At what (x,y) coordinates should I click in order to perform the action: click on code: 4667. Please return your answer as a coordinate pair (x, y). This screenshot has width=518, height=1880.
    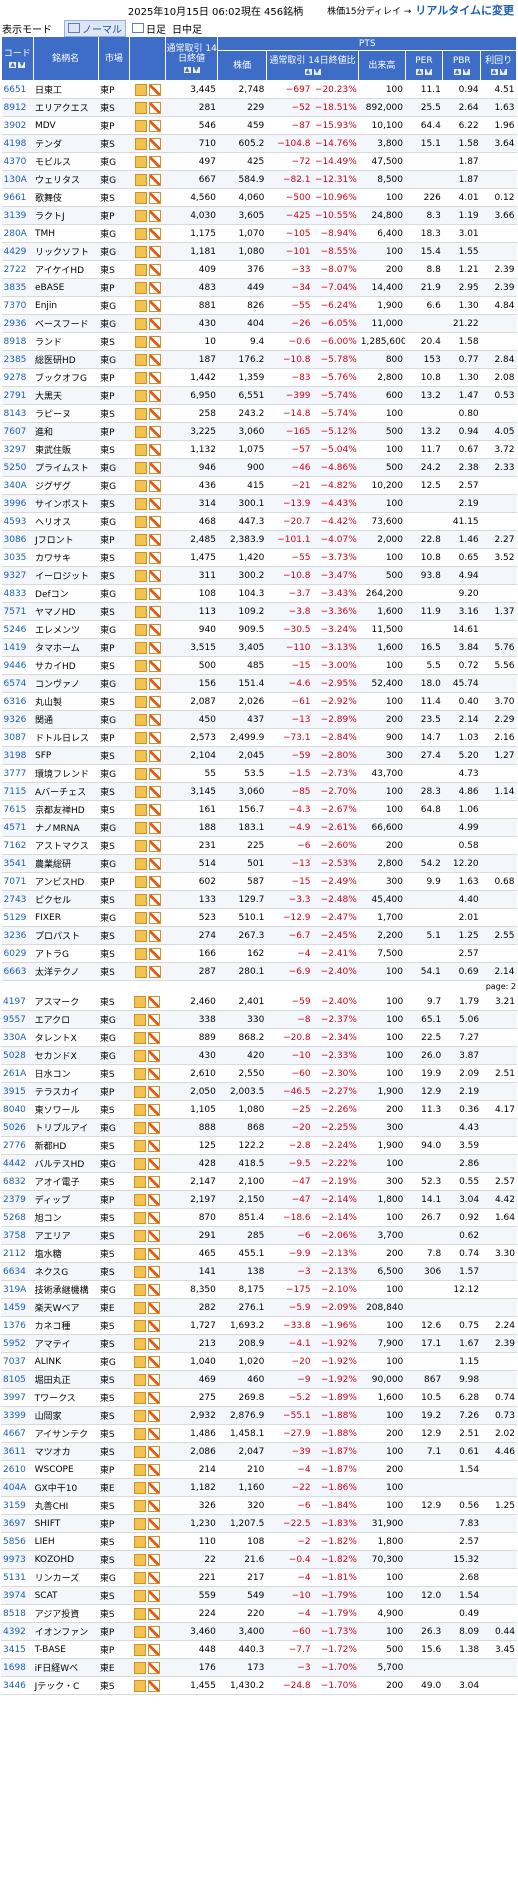
    Looking at the image, I should click on (17, 1433).